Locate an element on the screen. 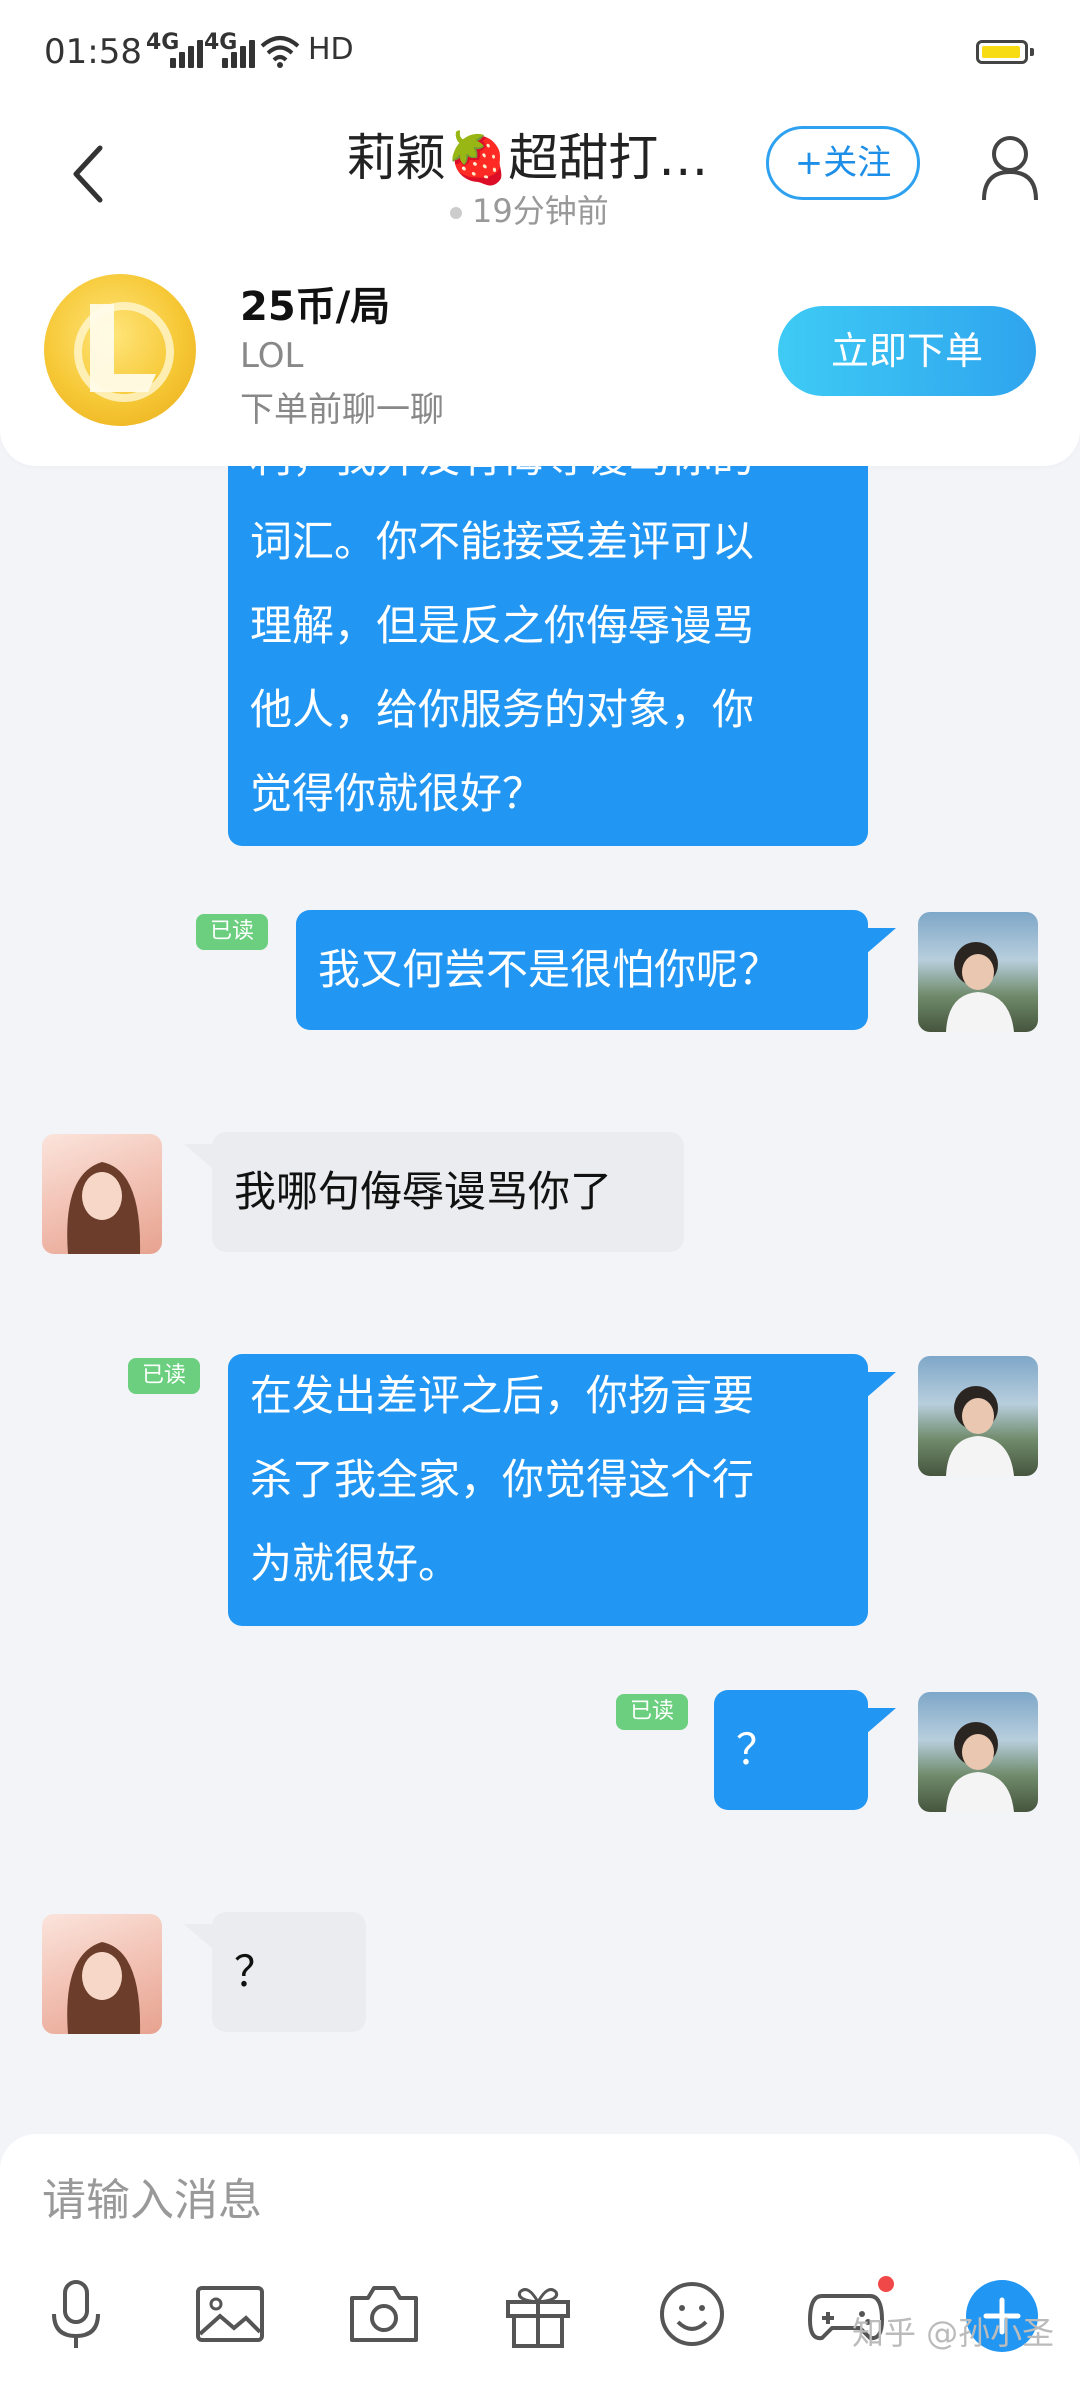 Image resolution: width=1080 pixels, height=2400 pixels. last-seen: 19分钟前 is located at coordinates (529, 209).